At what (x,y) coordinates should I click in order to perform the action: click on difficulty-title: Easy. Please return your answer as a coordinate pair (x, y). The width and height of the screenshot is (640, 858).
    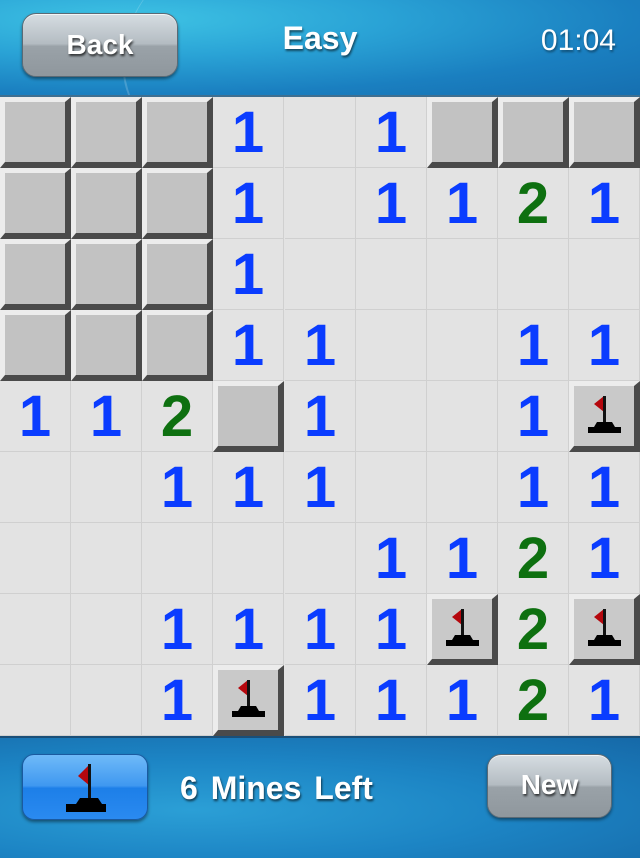
    Looking at the image, I should click on (320, 38).